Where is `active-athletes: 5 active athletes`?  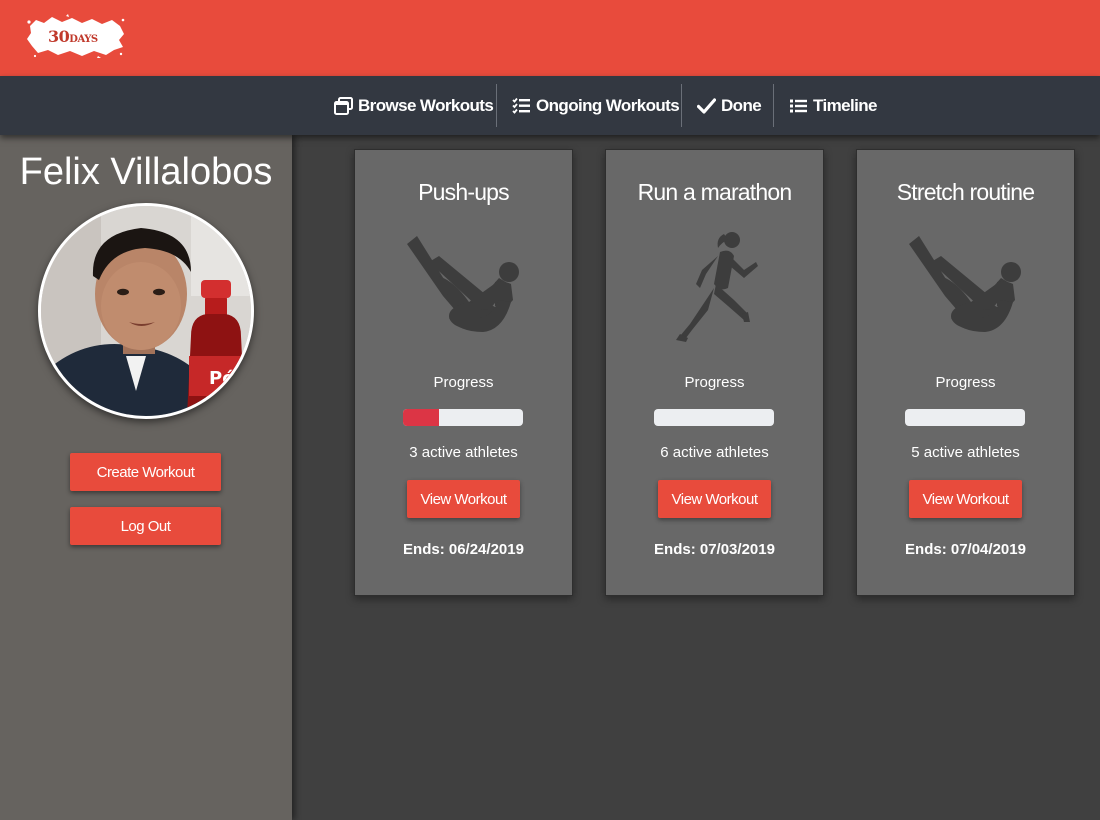 active-athletes: 5 active athletes is located at coordinates (965, 452).